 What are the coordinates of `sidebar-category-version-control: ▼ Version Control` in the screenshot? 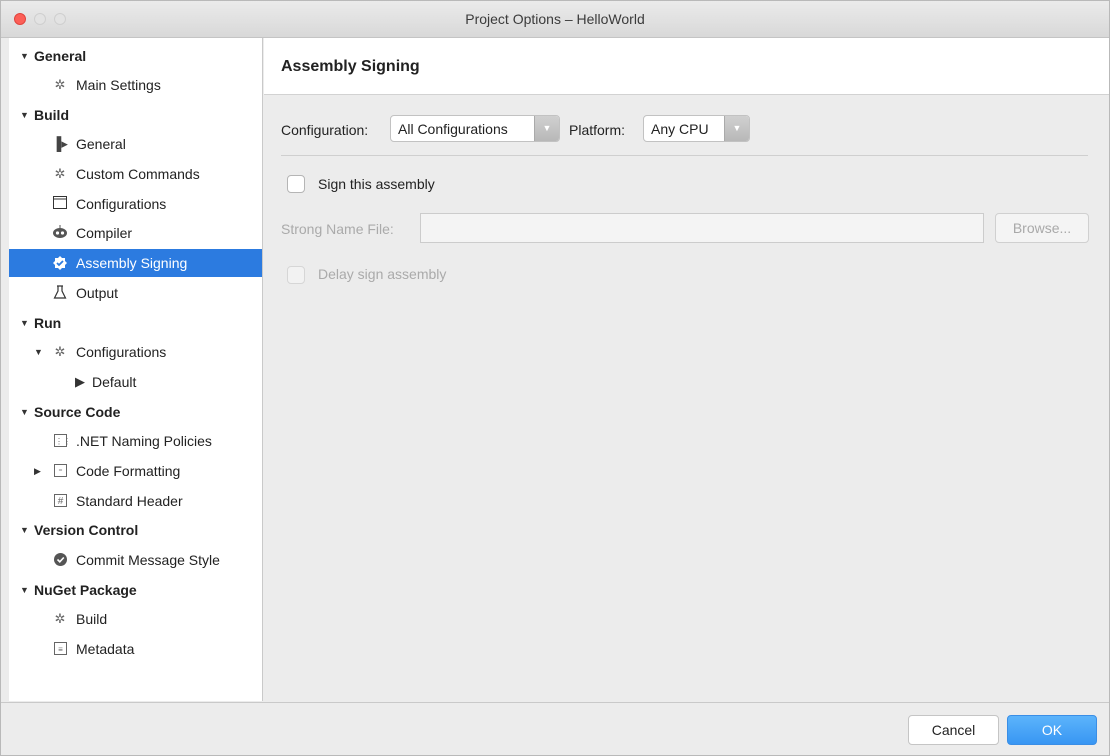 It's located at (135, 530).